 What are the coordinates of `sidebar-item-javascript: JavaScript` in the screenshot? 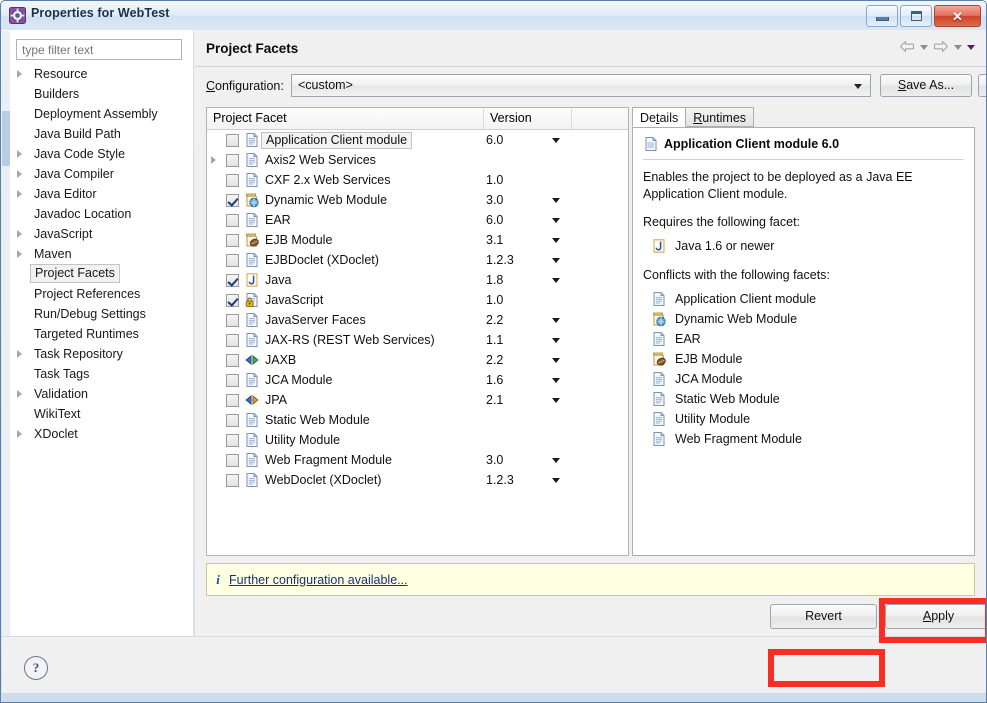 It's located at (99, 234).